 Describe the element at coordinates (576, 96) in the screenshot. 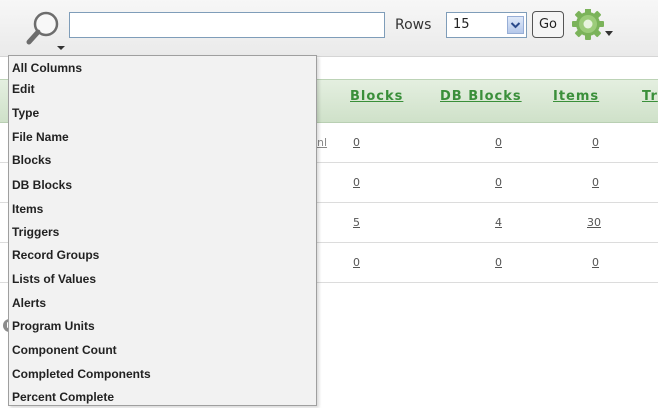

I see `column-header-items: Items` at that location.